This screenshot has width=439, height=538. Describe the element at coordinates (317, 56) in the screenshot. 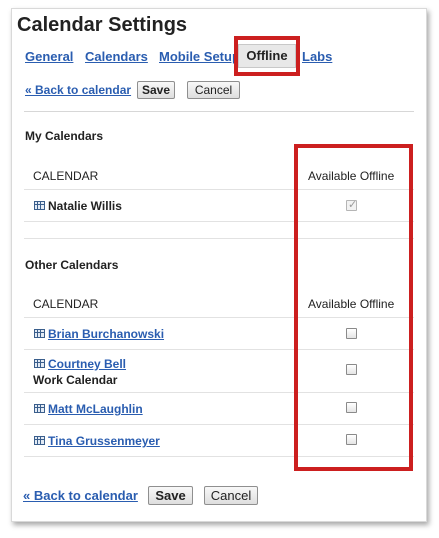

I see `tab-labs: Labs` at that location.